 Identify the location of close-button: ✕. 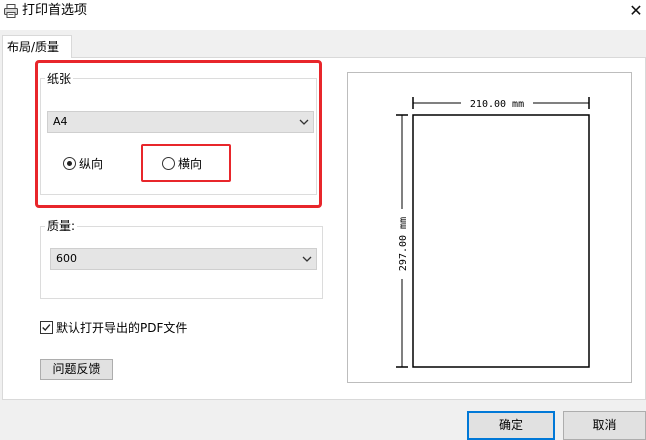
(636, 13).